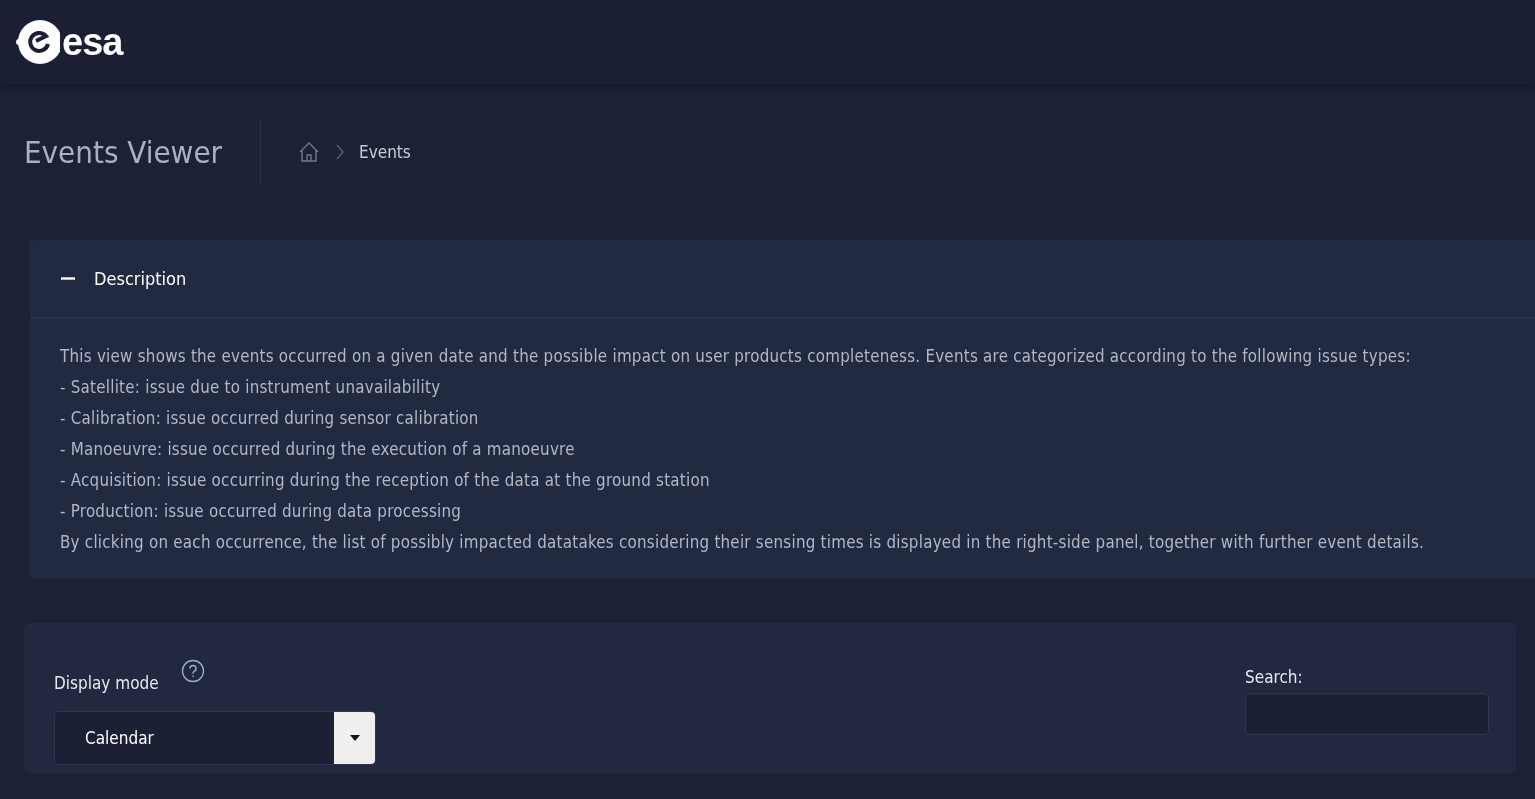 The height and width of the screenshot is (799, 1535). I want to click on logo-text: esa, so click(92, 42).